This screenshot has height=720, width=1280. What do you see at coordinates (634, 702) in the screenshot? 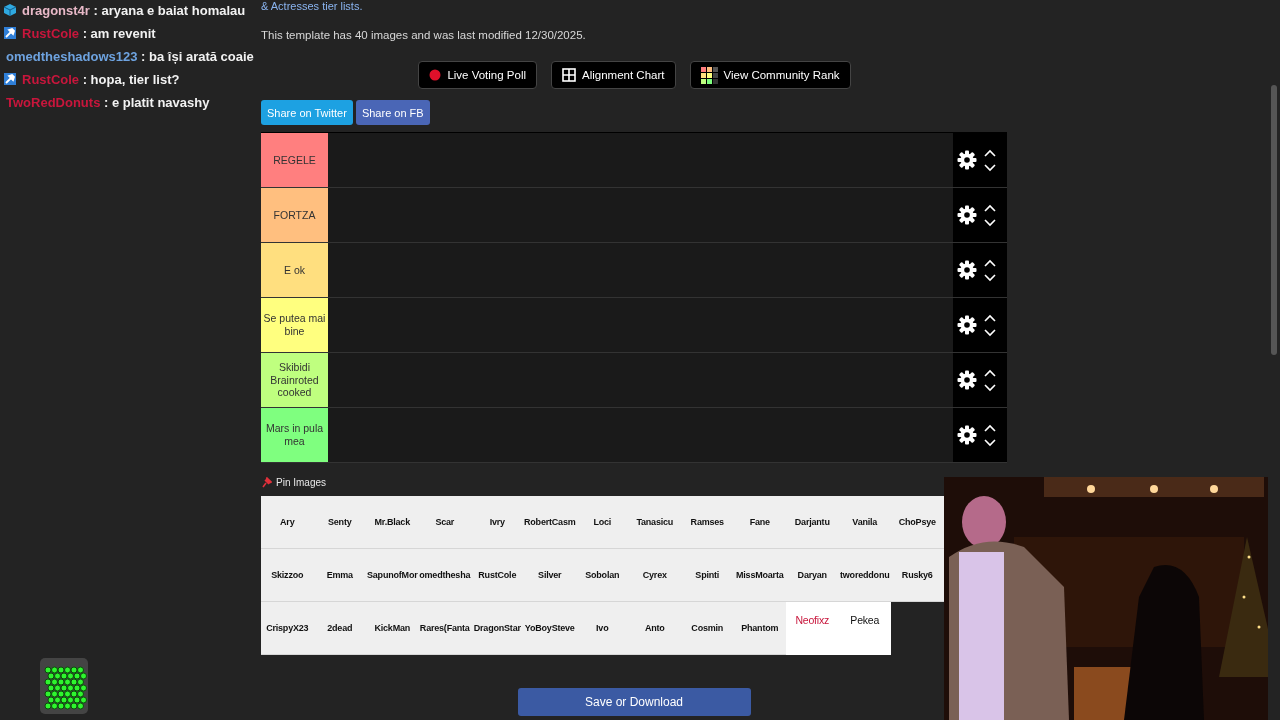
I see `save-button: Save or Download` at bounding box center [634, 702].